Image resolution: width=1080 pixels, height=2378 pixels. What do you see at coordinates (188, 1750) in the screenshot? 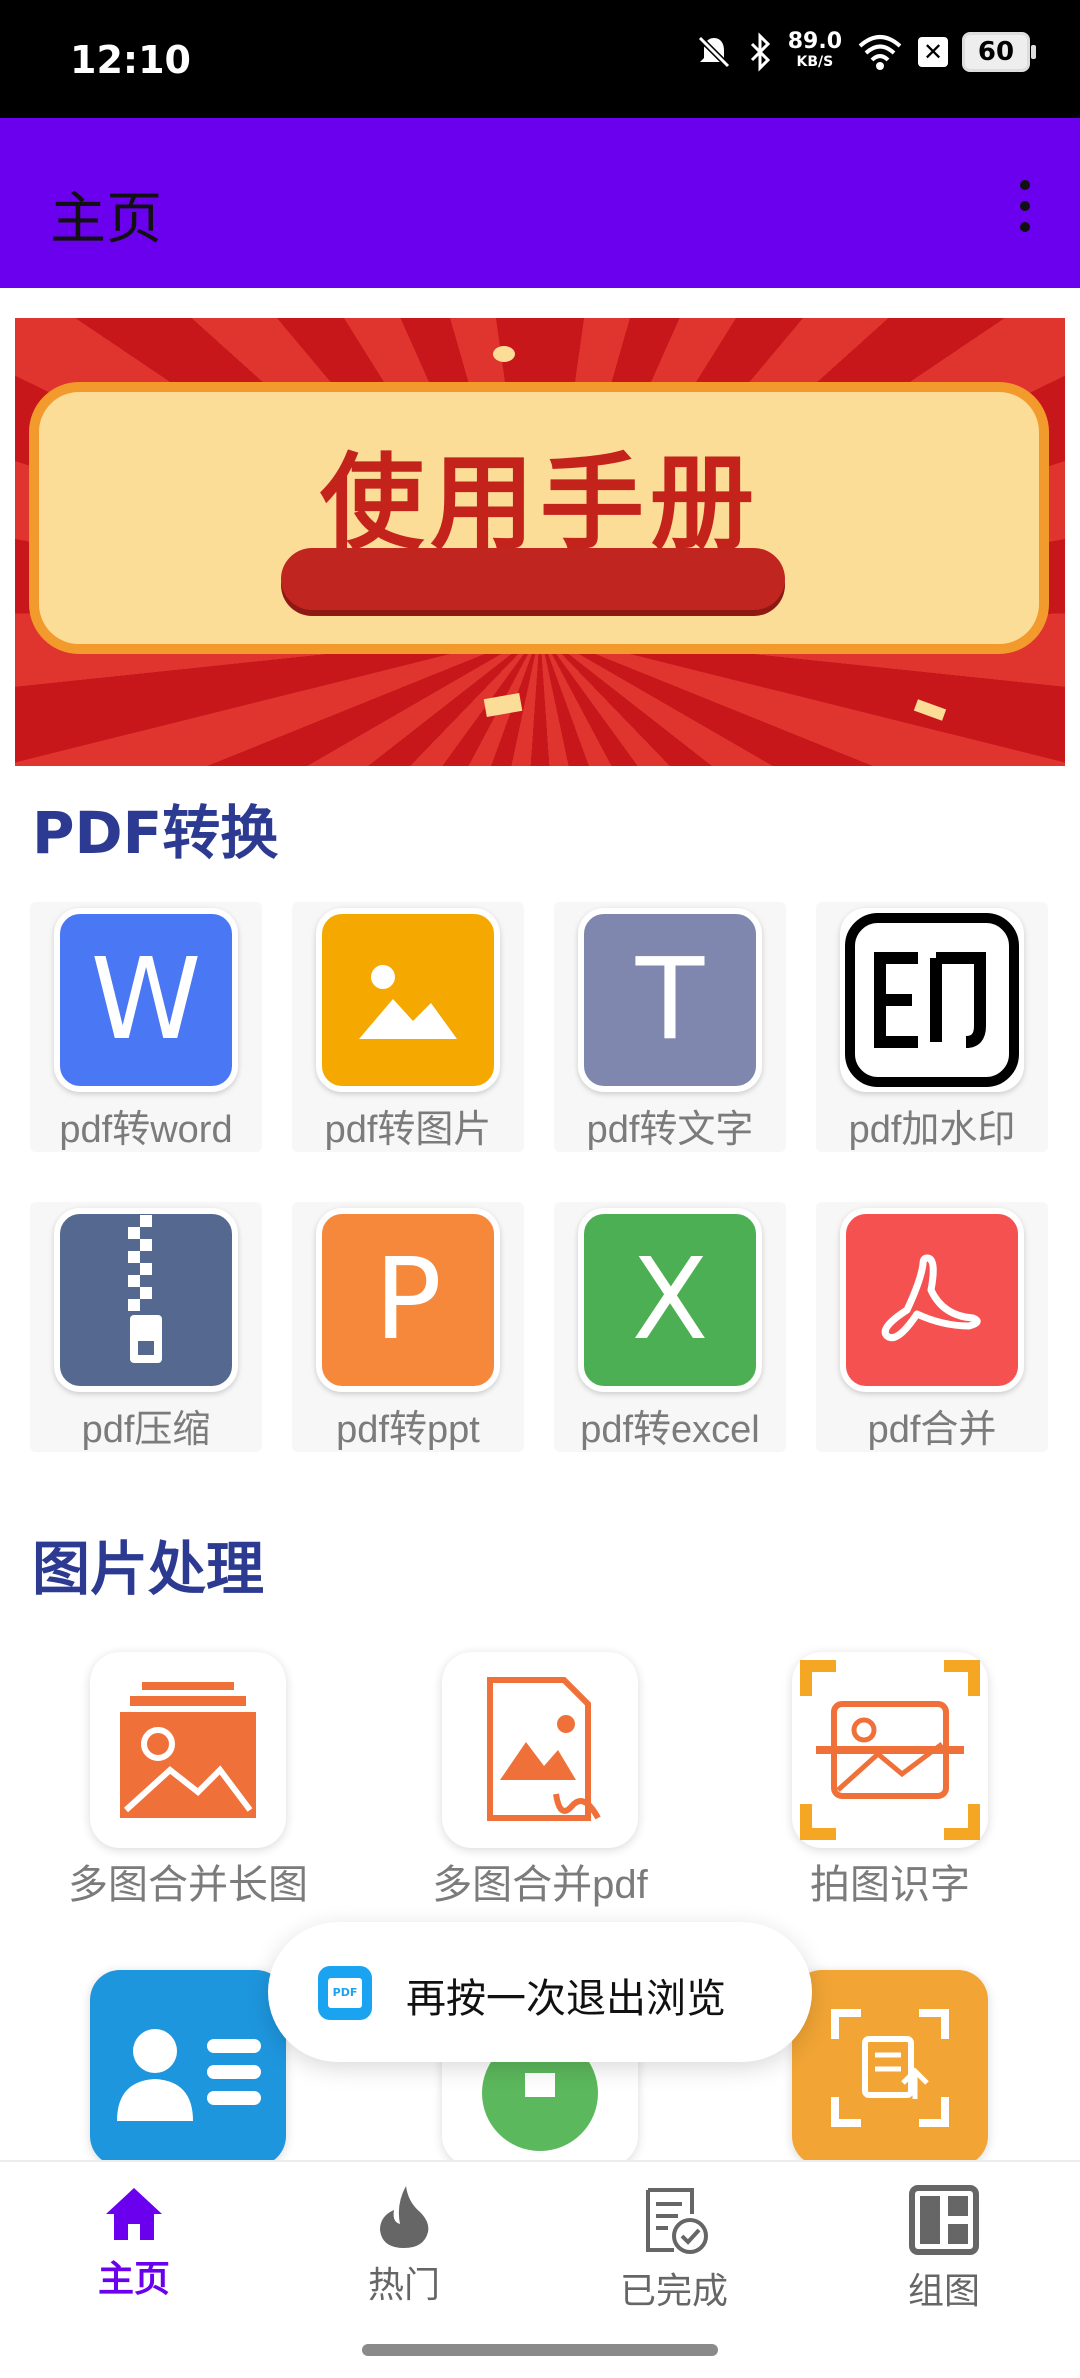
I see `gallery-icon` at bounding box center [188, 1750].